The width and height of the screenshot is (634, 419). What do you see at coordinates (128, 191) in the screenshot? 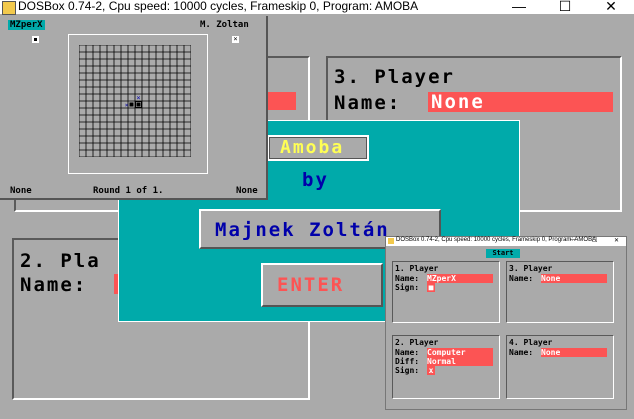
I see `round-status: Round 1 of 1.` at bounding box center [128, 191].